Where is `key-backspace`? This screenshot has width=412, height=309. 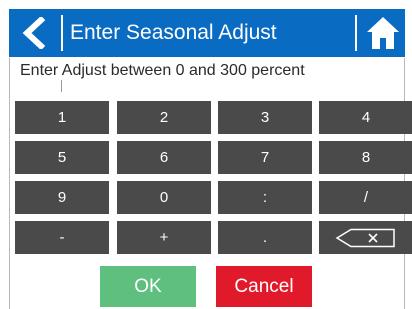
key-backspace is located at coordinates (365, 237).